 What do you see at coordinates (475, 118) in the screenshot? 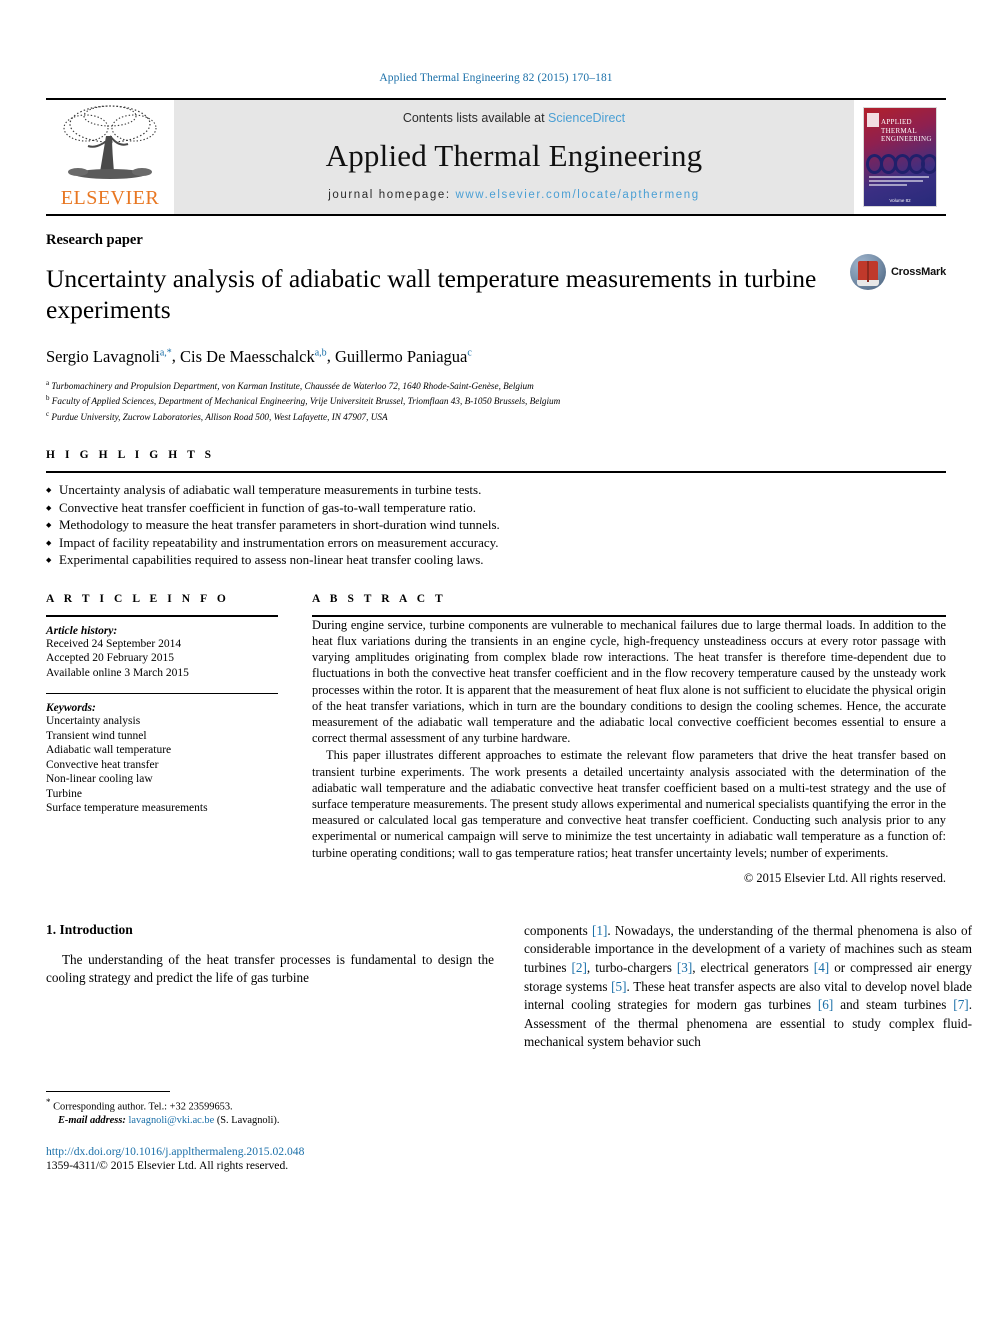
I see `contents-prefix: Contents lists available at` at bounding box center [475, 118].